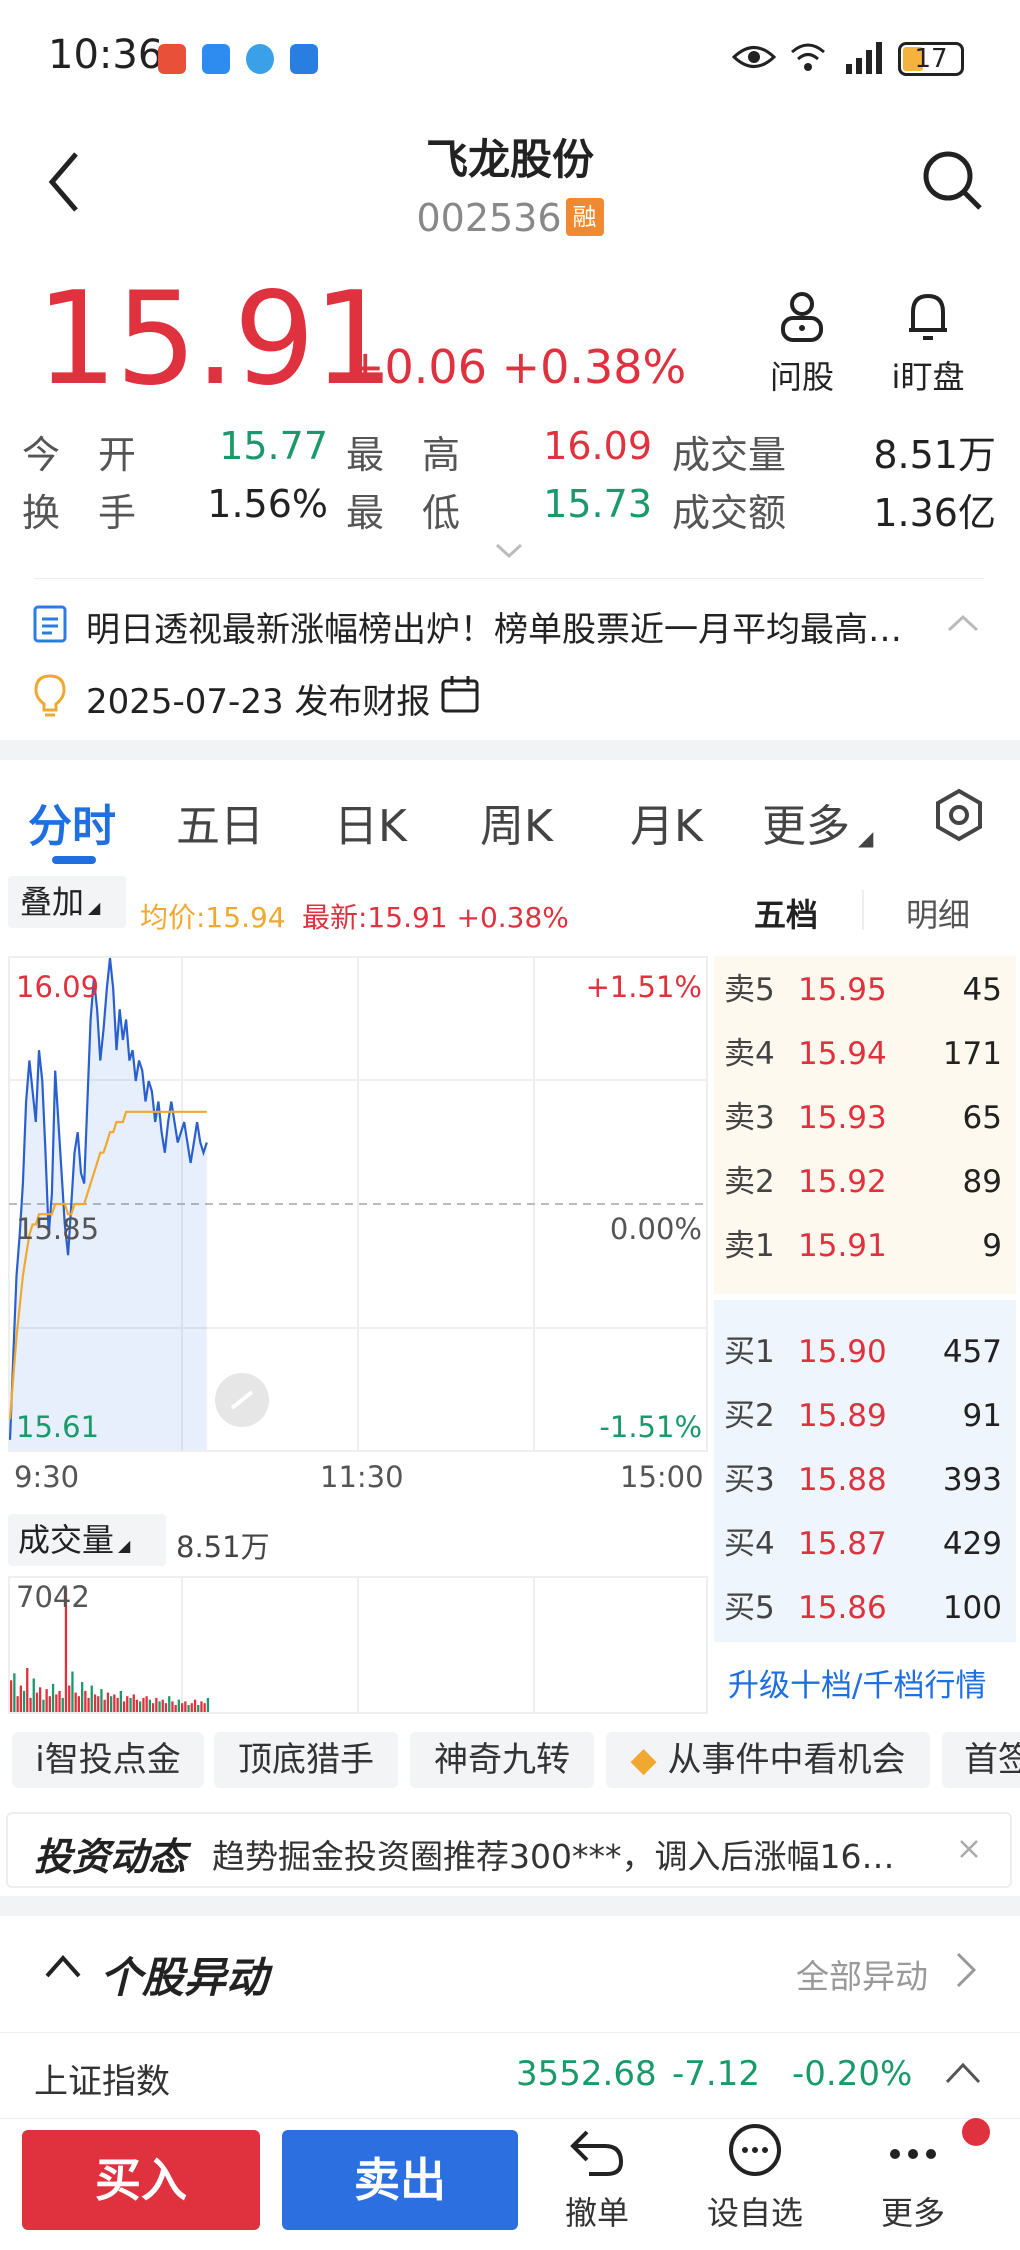 This screenshot has height=2250, width=1020. I want to click on tab-more: 更多 ◢, so click(817, 822).